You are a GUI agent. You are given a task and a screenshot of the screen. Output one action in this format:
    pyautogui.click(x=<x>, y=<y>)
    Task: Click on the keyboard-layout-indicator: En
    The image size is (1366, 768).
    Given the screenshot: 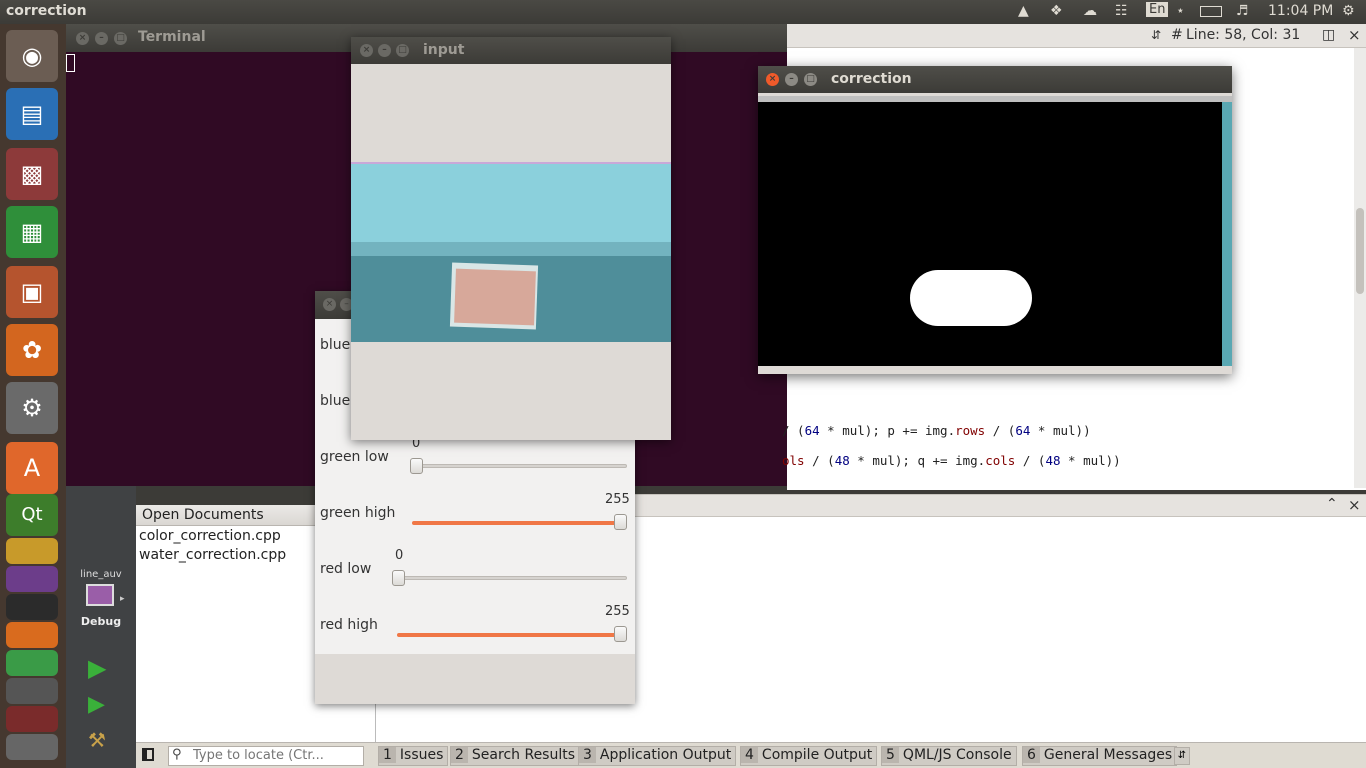 What is the action you would take?
    pyautogui.click(x=1157, y=9)
    